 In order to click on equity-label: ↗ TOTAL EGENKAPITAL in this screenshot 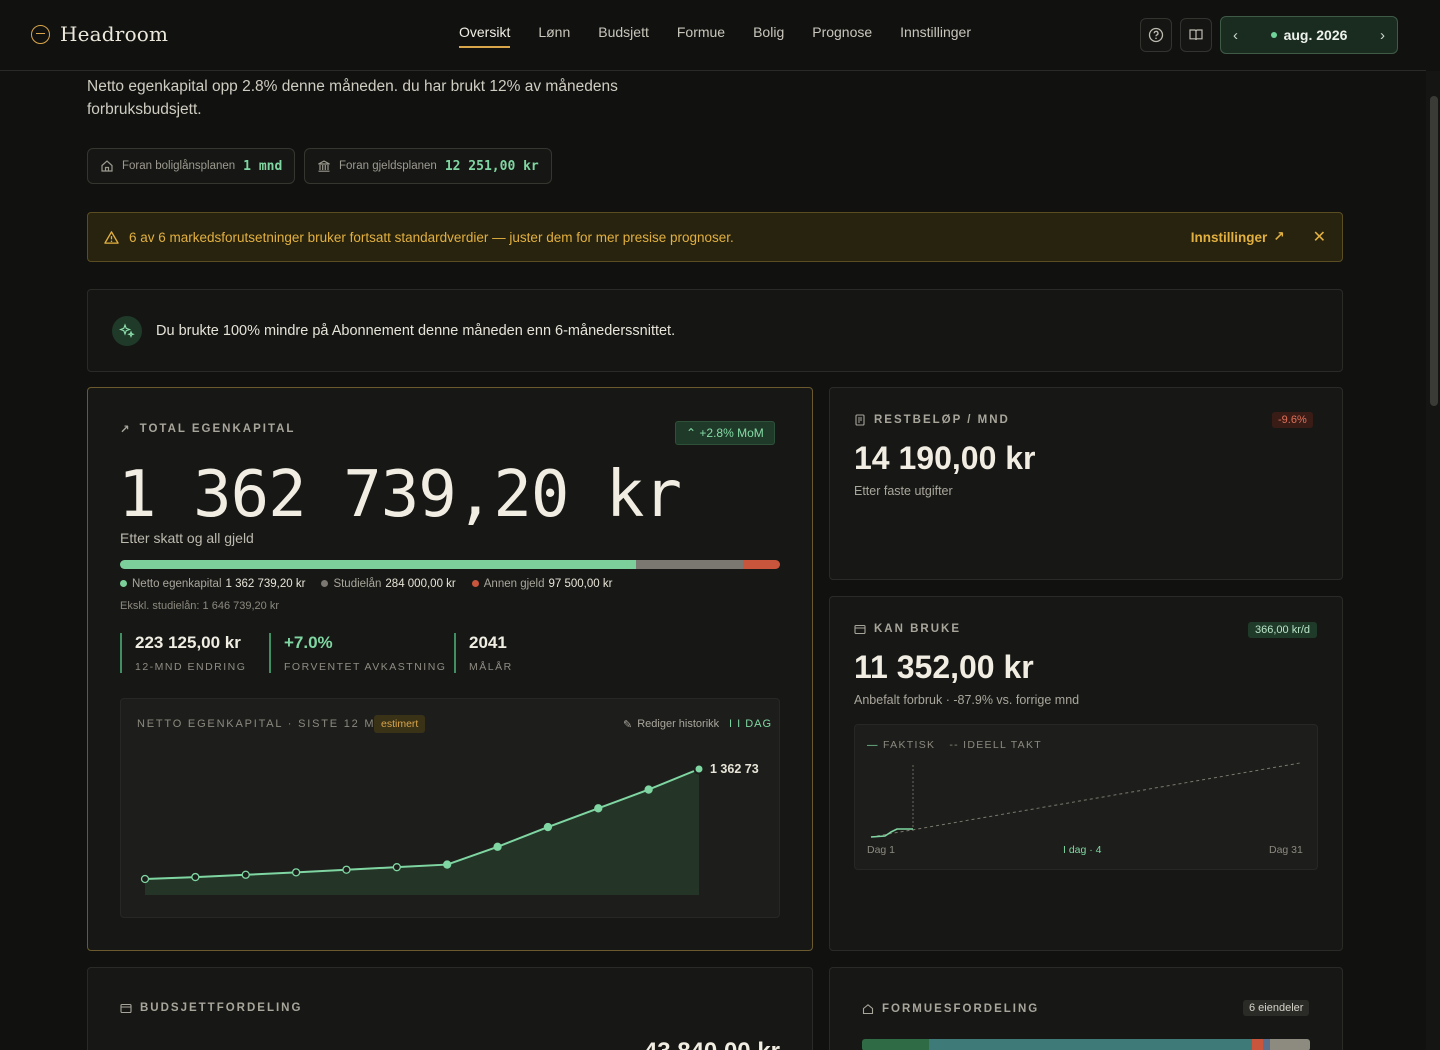, I will do `click(207, 429)`.